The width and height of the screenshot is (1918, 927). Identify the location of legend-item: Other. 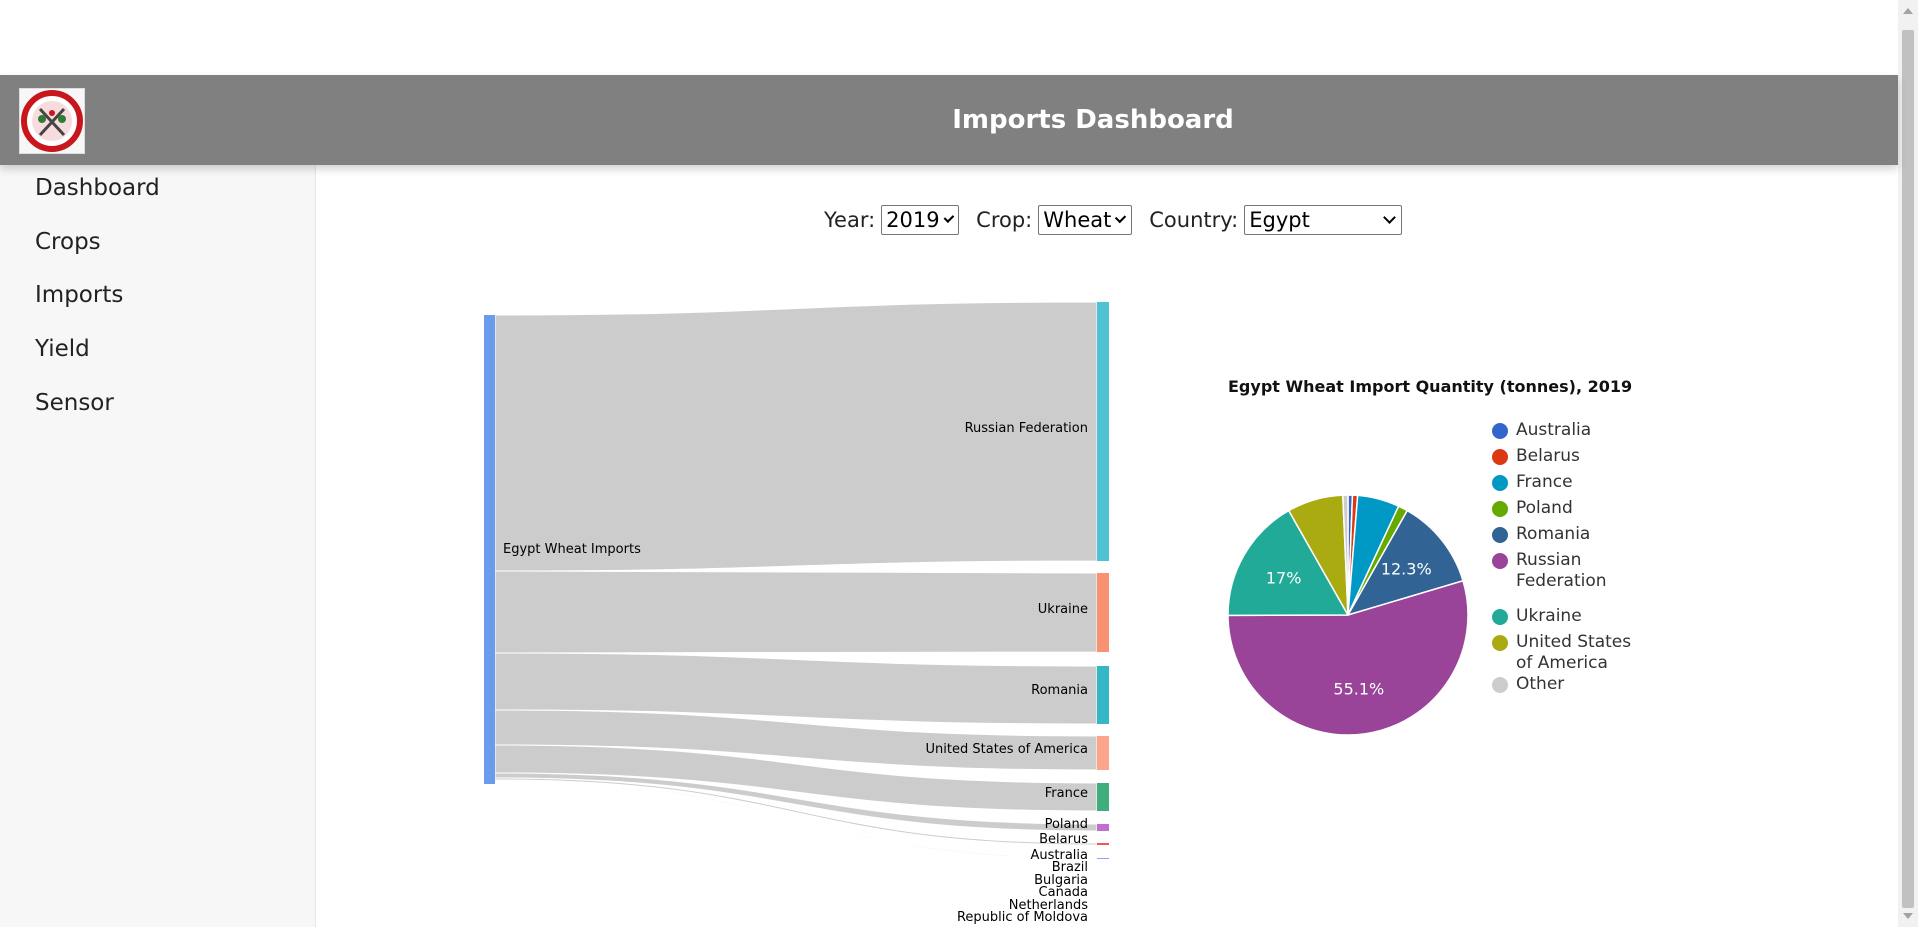
(1566, 684).